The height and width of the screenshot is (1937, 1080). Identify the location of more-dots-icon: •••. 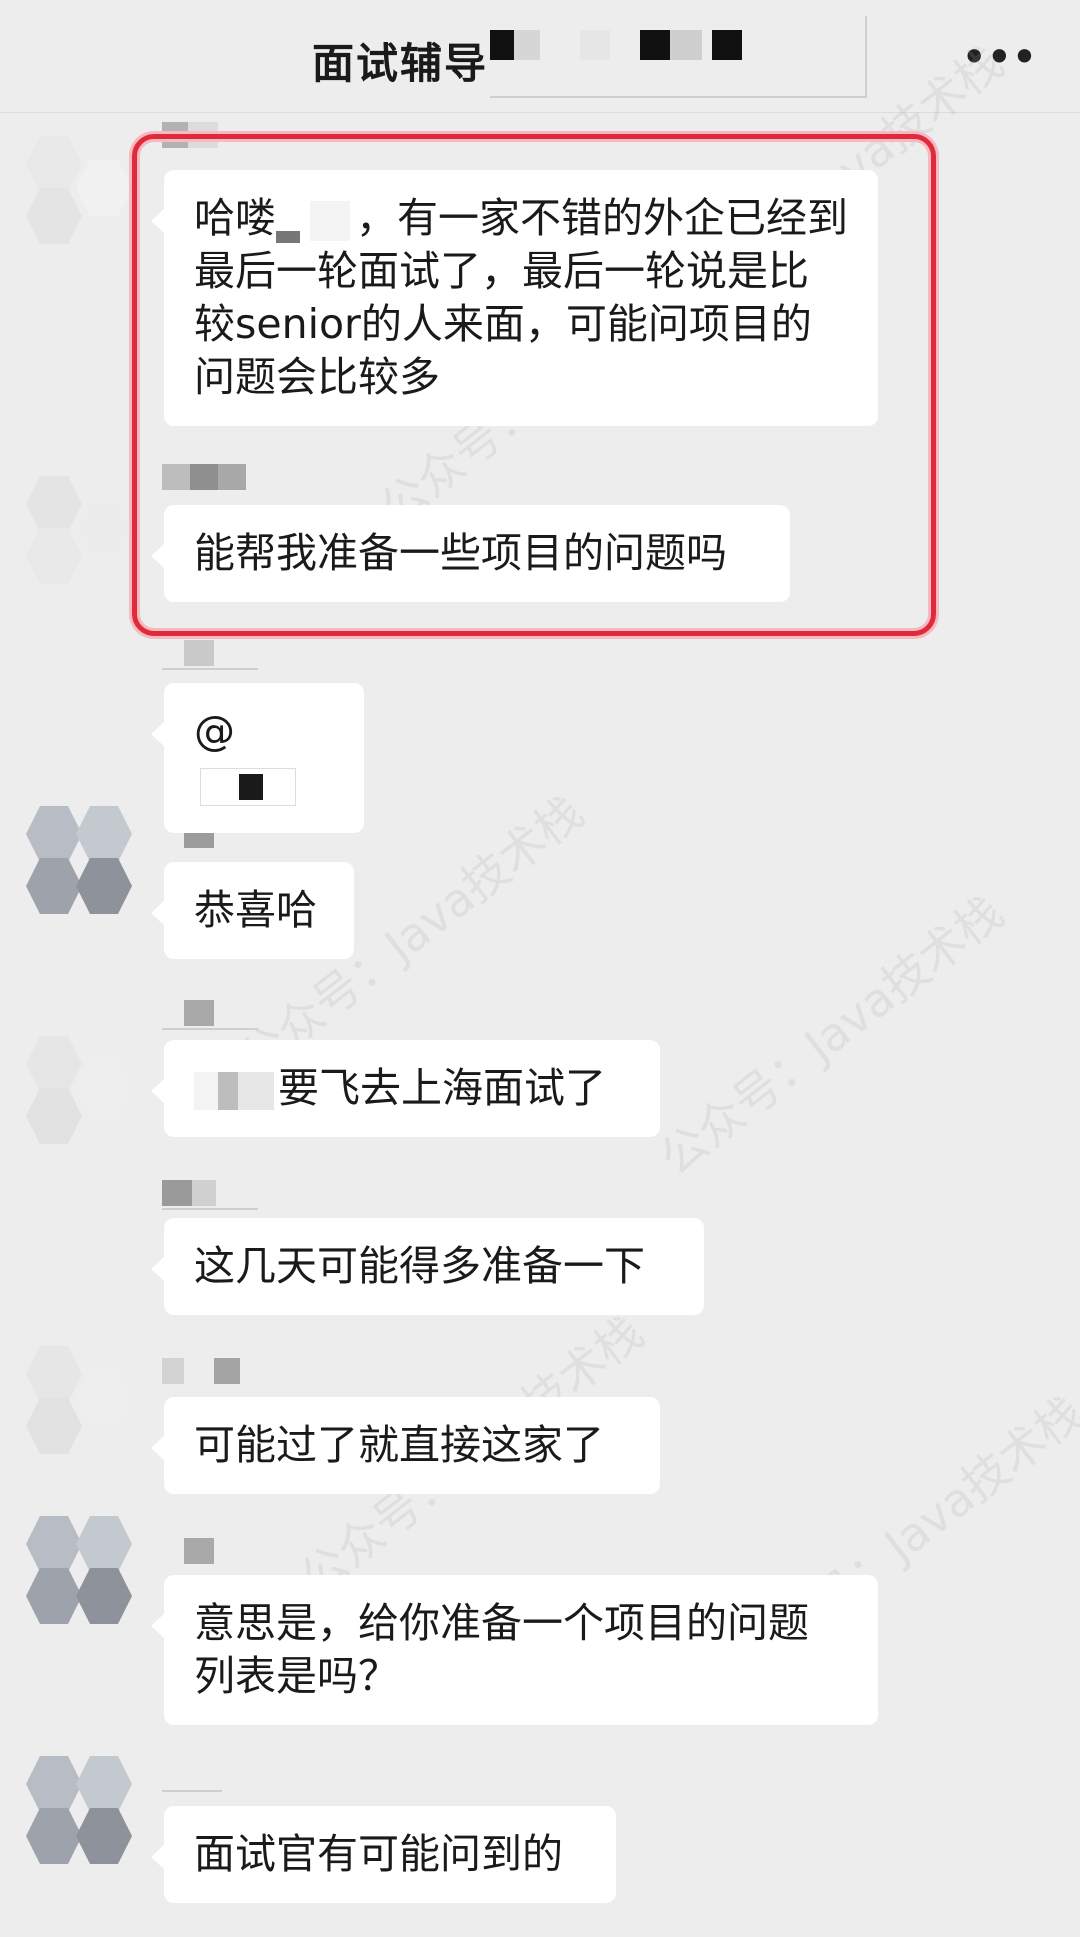
(999, 57).